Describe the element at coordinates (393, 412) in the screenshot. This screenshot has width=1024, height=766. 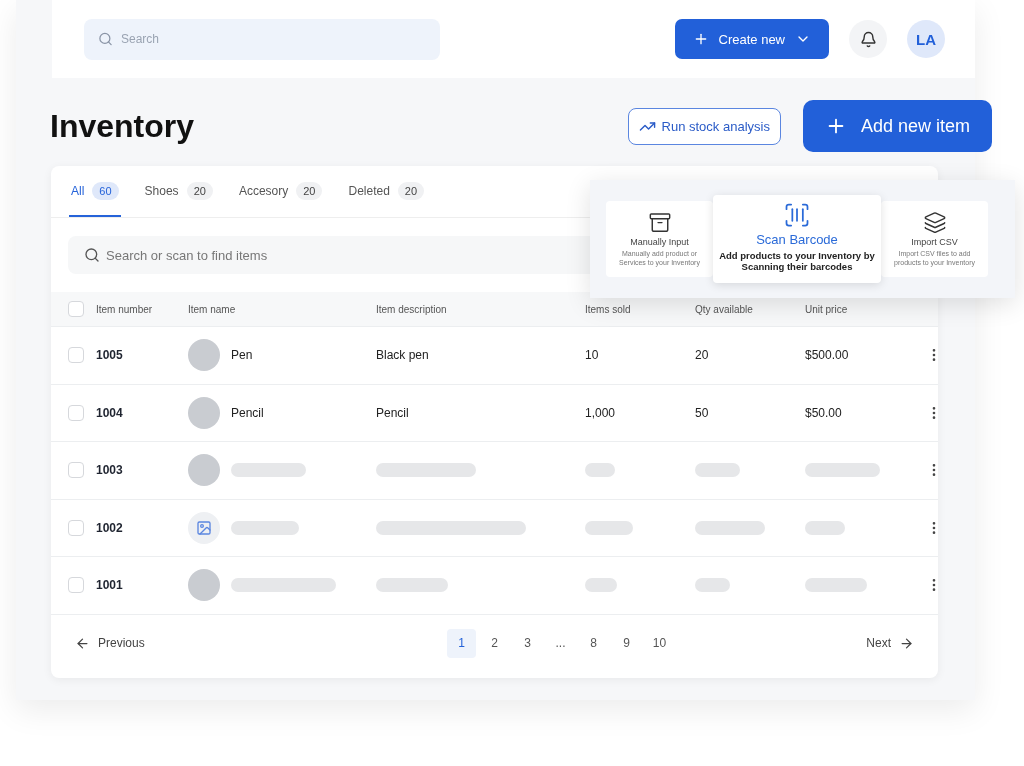
I see `item-description: Pencil` at that location.